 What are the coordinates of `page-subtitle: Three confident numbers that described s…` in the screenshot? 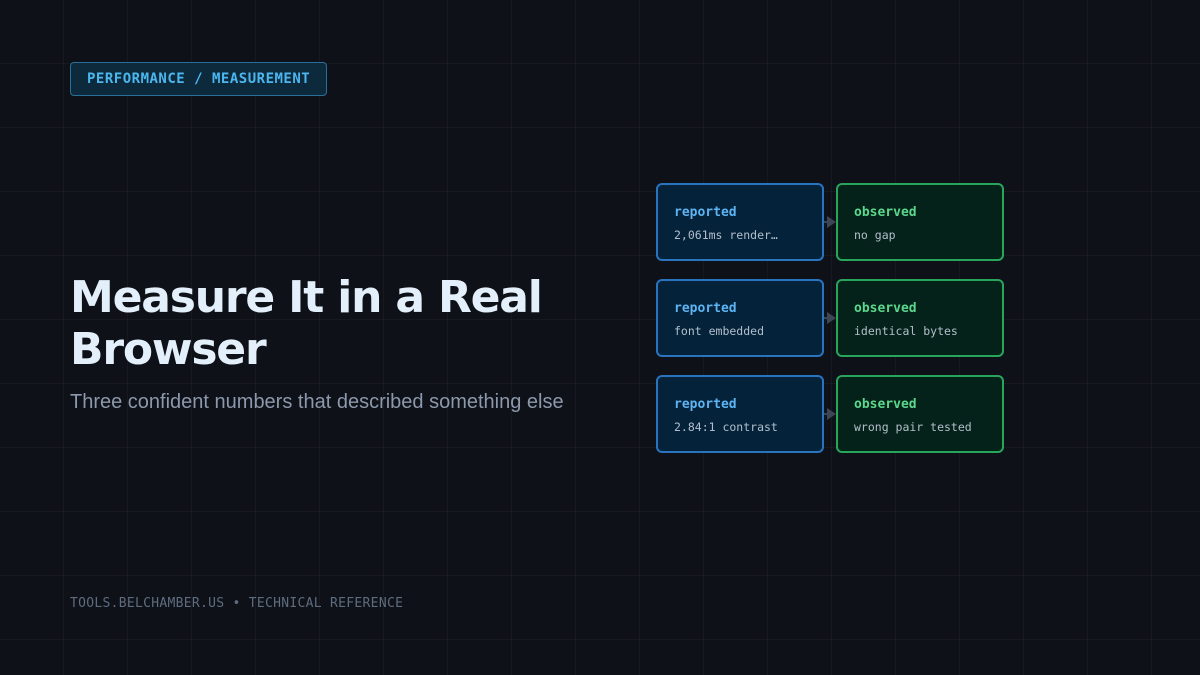 It's located at (317, 402).